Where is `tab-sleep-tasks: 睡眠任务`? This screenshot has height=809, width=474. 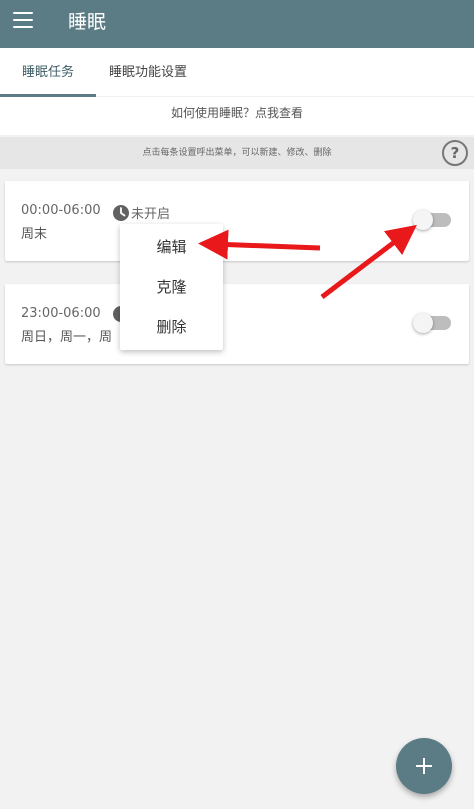 tab-sleep-tasks: 睡眠任务 is located at coordinates (48, 72).